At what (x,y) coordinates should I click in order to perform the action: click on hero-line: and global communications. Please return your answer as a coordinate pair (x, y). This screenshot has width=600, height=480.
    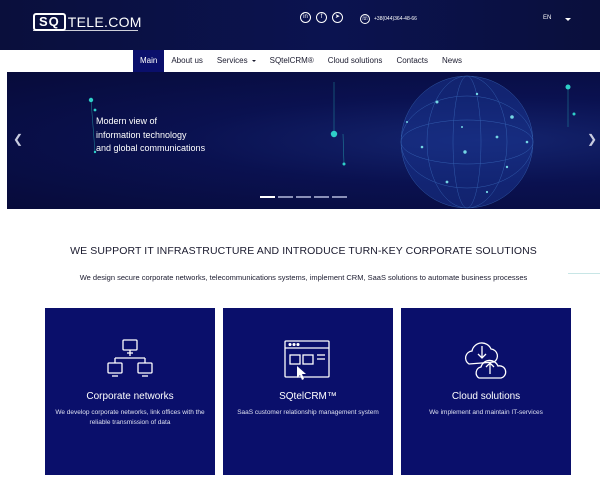
    Looking at the image, I should click on (151, 148).